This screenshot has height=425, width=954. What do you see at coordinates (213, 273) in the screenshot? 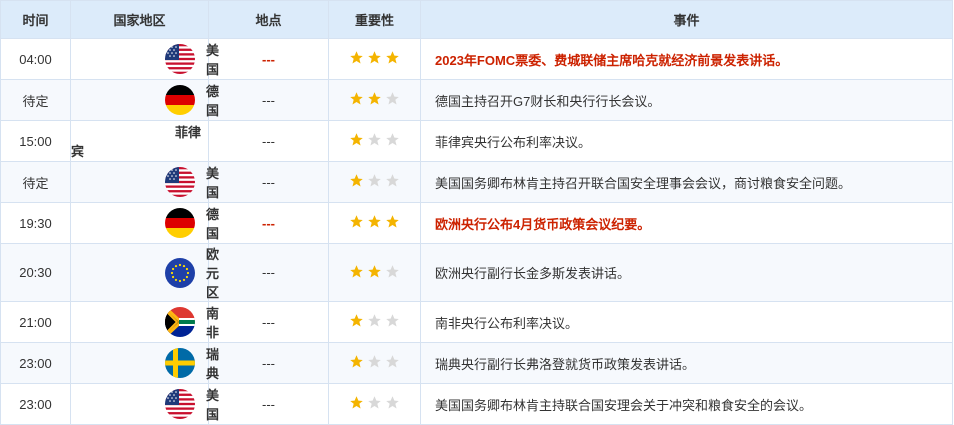
I see `country-name: 欧元区` at bounding box center [213, 273].